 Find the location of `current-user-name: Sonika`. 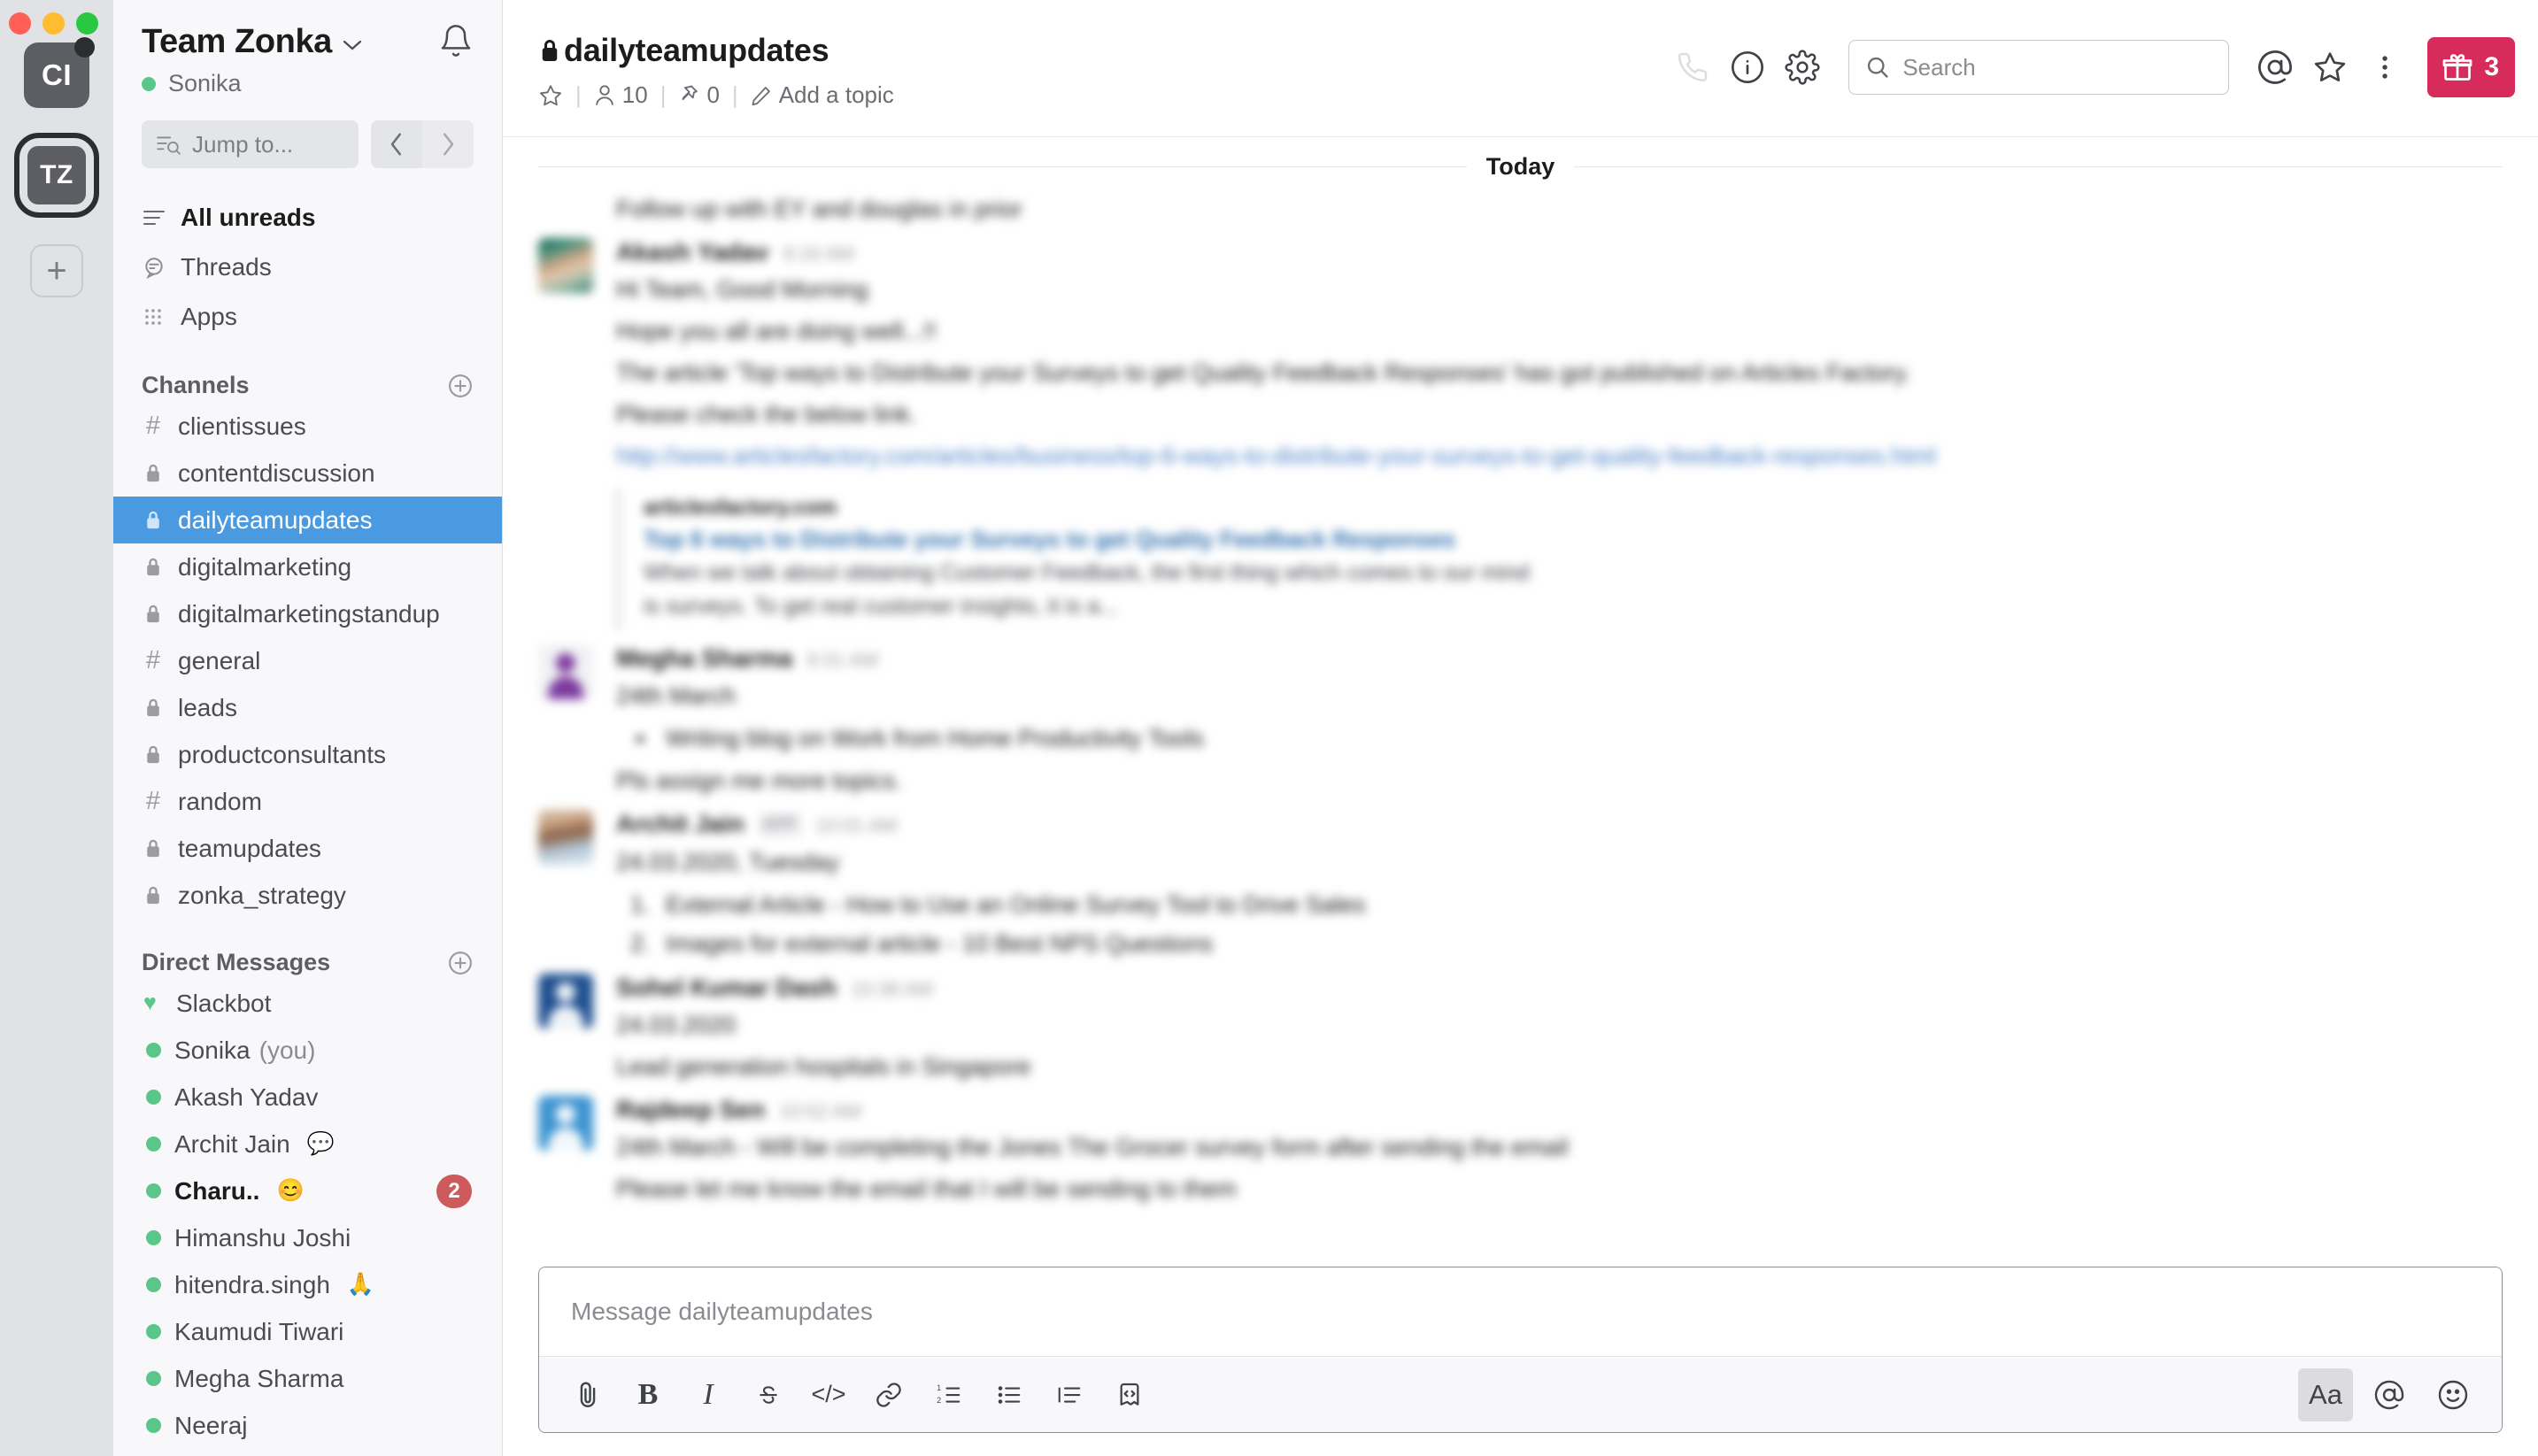

current-user-name: Sonika is located at coordinates (205, 83).